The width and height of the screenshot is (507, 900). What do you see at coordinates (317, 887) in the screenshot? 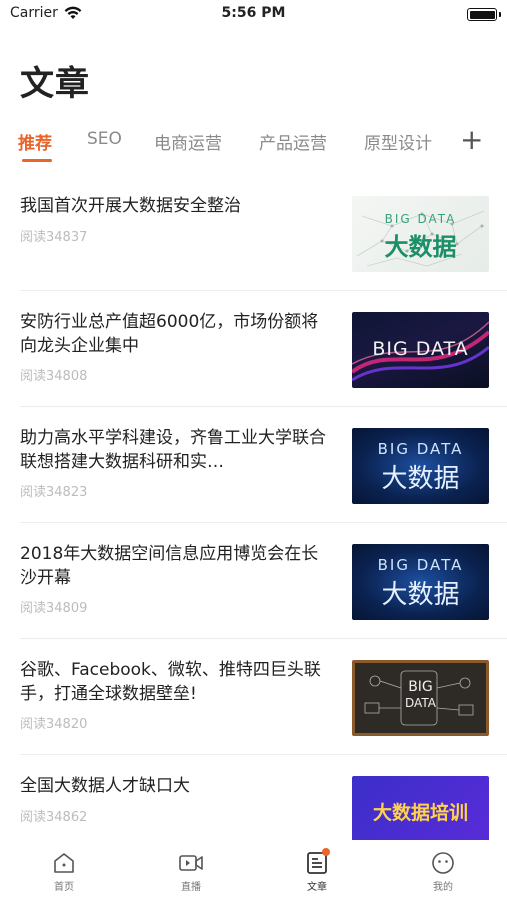
I see `tabbar-label: 文章` at bounding box center [317, 887].